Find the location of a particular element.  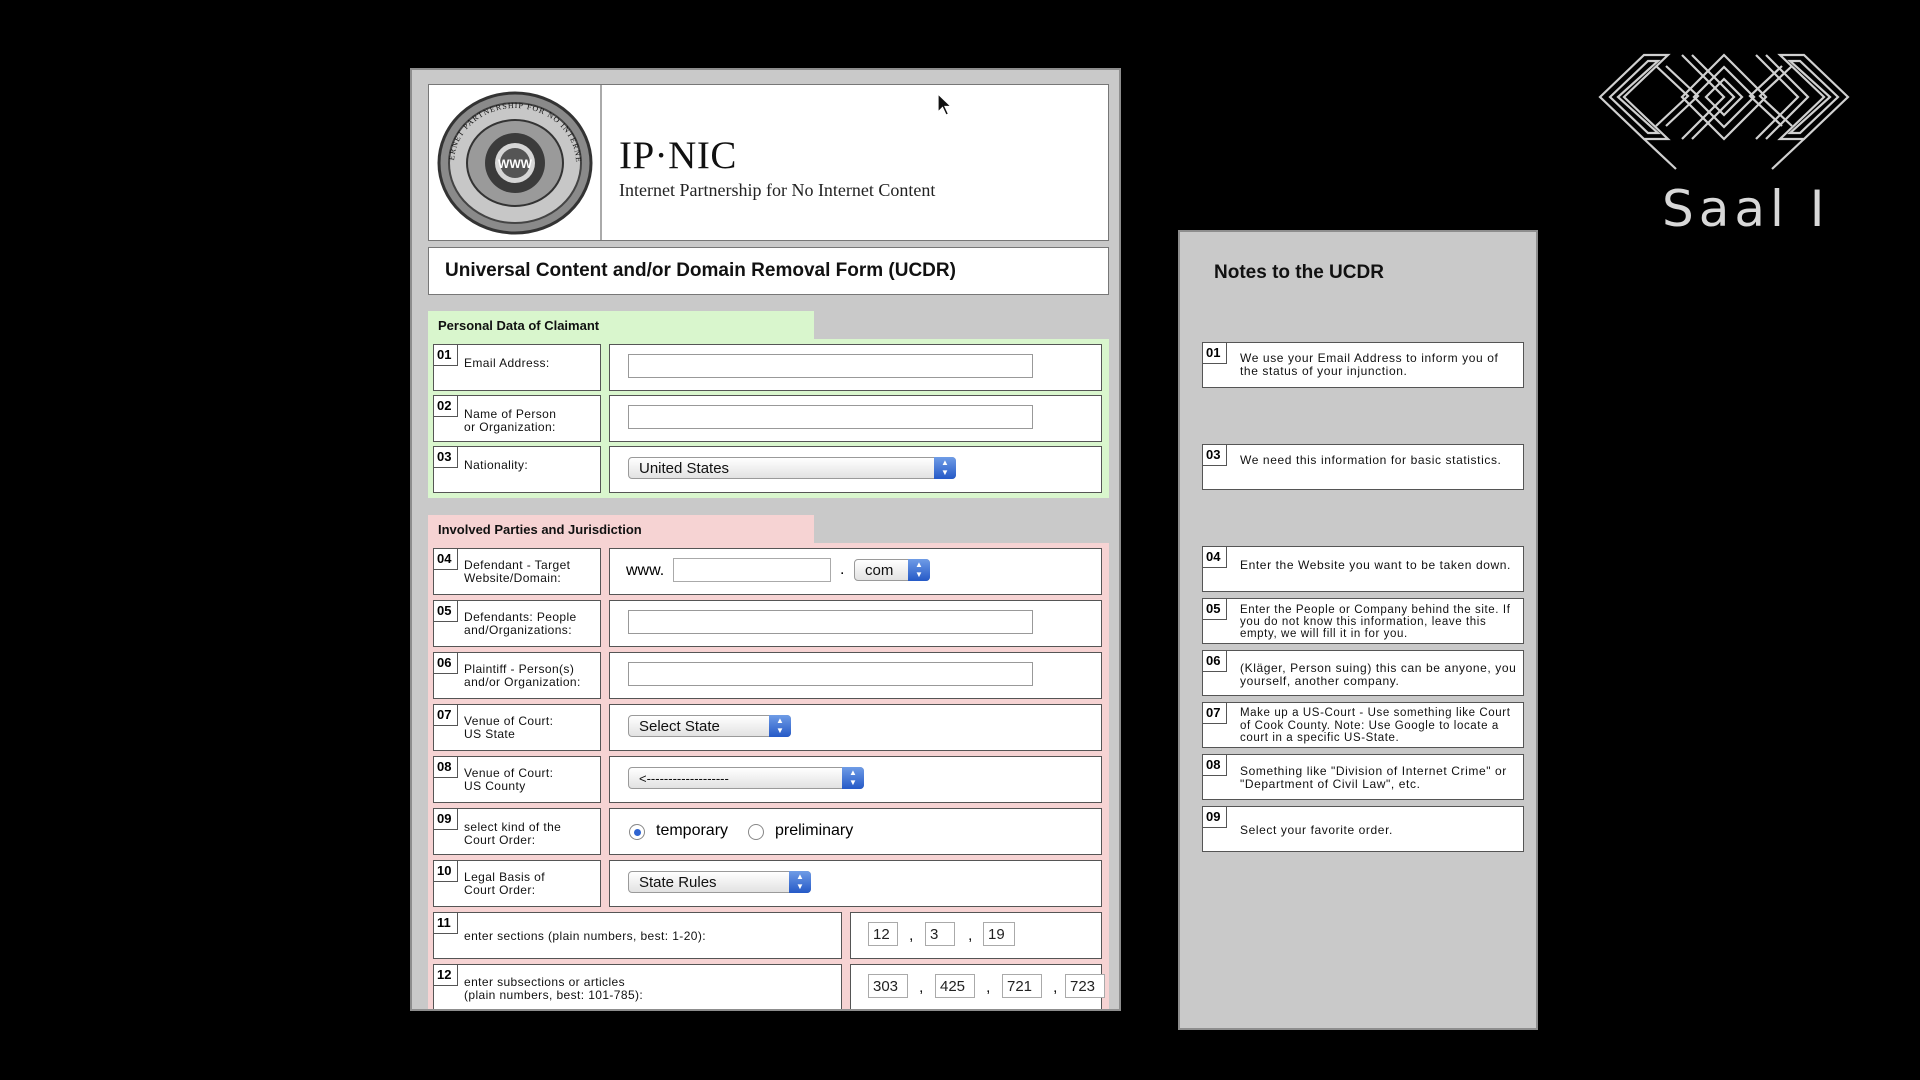

field-number: 02 is located at coordinates (446, 406).